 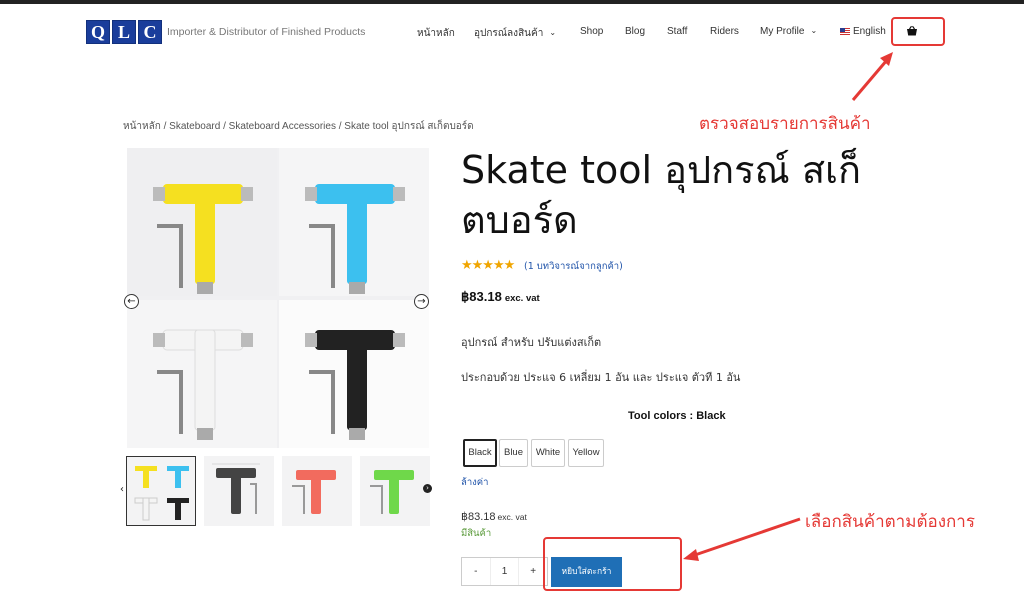 What do you see at coordinates (785, 124) in the screenshot?
I see `annotation-cart-note: ตรวจสอบรายการสินค้า` at bounding box center [785, 124].